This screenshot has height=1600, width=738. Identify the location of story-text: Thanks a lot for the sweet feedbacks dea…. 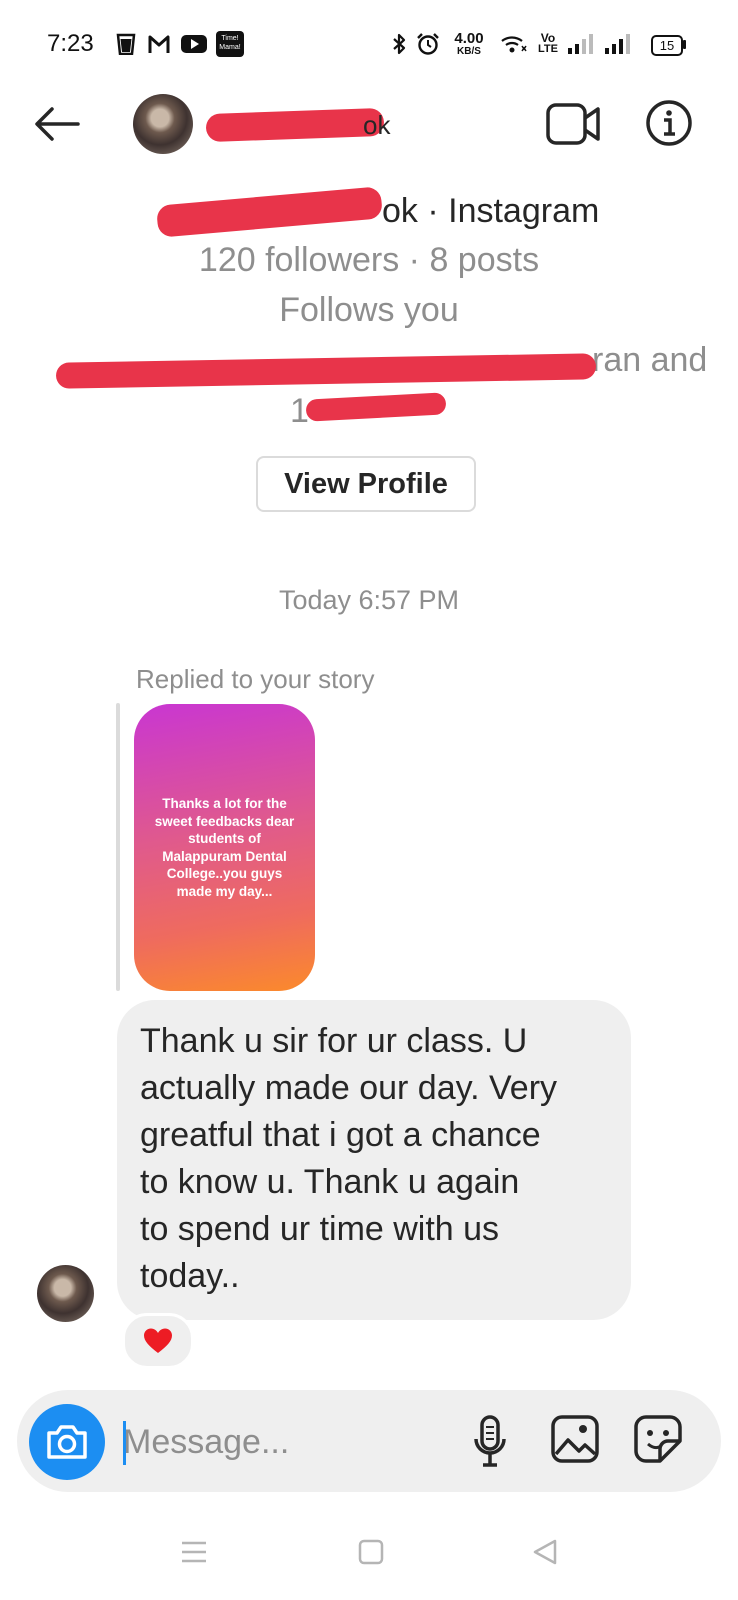
(224, 847).